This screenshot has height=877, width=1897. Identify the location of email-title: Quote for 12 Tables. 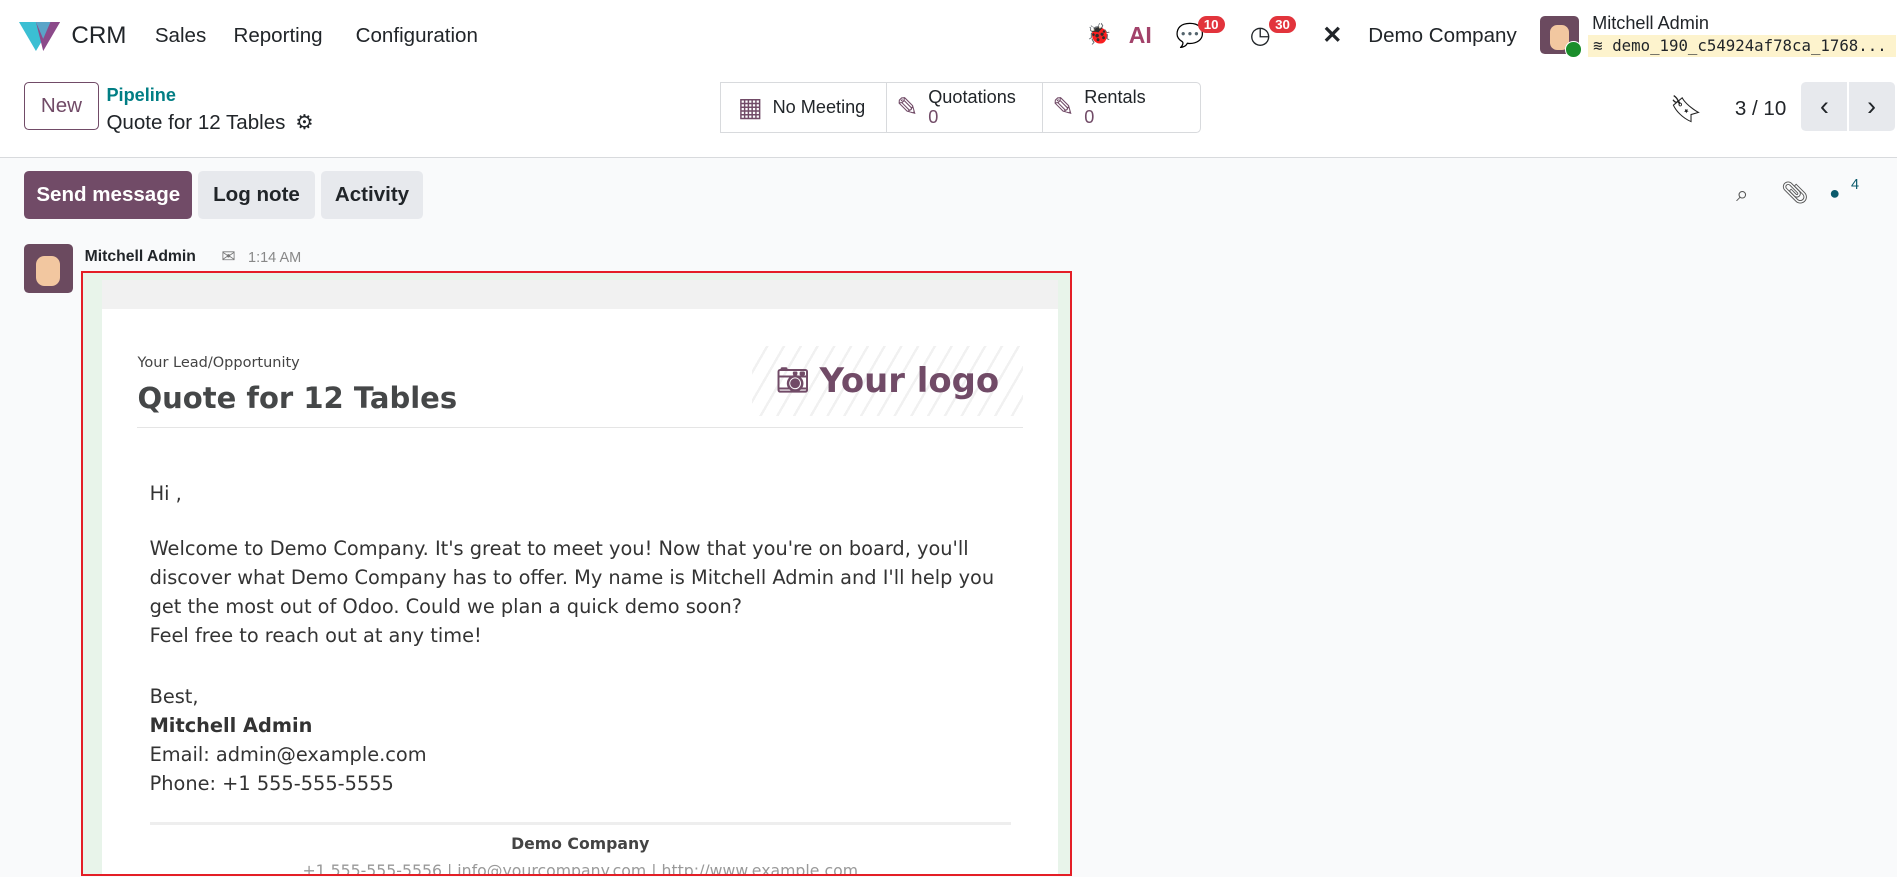
(297, 397).